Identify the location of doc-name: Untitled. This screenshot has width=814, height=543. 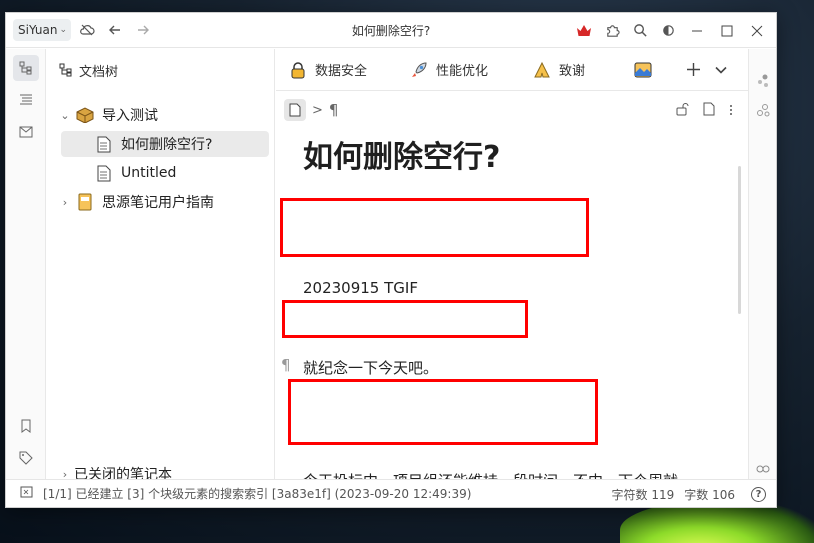
(149, 173).